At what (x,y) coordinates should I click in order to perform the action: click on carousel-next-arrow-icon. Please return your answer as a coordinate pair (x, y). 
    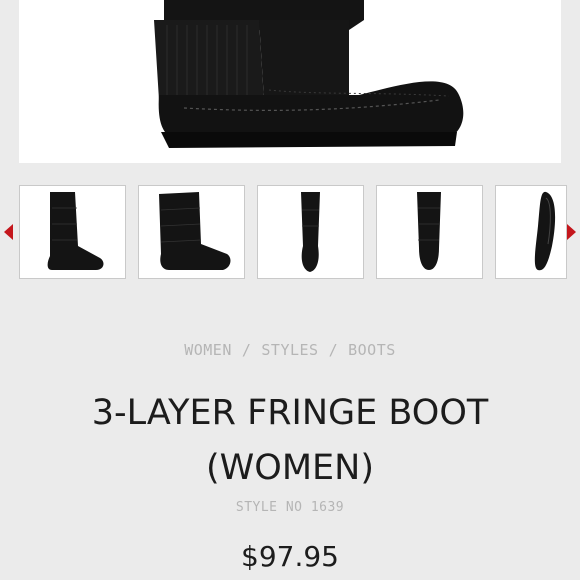
    Looking at the image, I should click on (571, 232).